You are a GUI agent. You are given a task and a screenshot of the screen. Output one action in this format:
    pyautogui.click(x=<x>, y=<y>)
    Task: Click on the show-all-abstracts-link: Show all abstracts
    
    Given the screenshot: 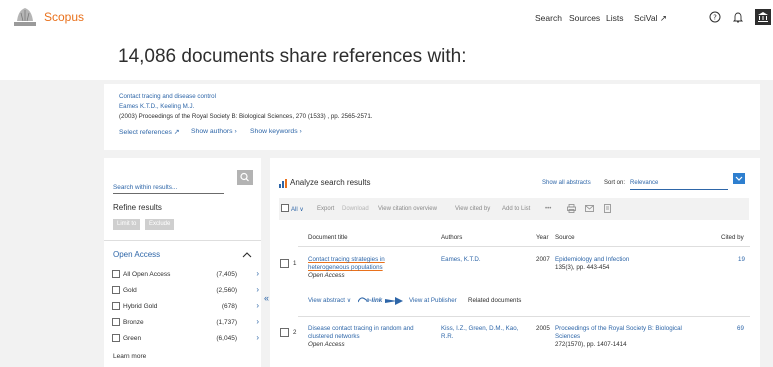 What is the action you would take?
    pyautogui.click(x=566, y=183)
    